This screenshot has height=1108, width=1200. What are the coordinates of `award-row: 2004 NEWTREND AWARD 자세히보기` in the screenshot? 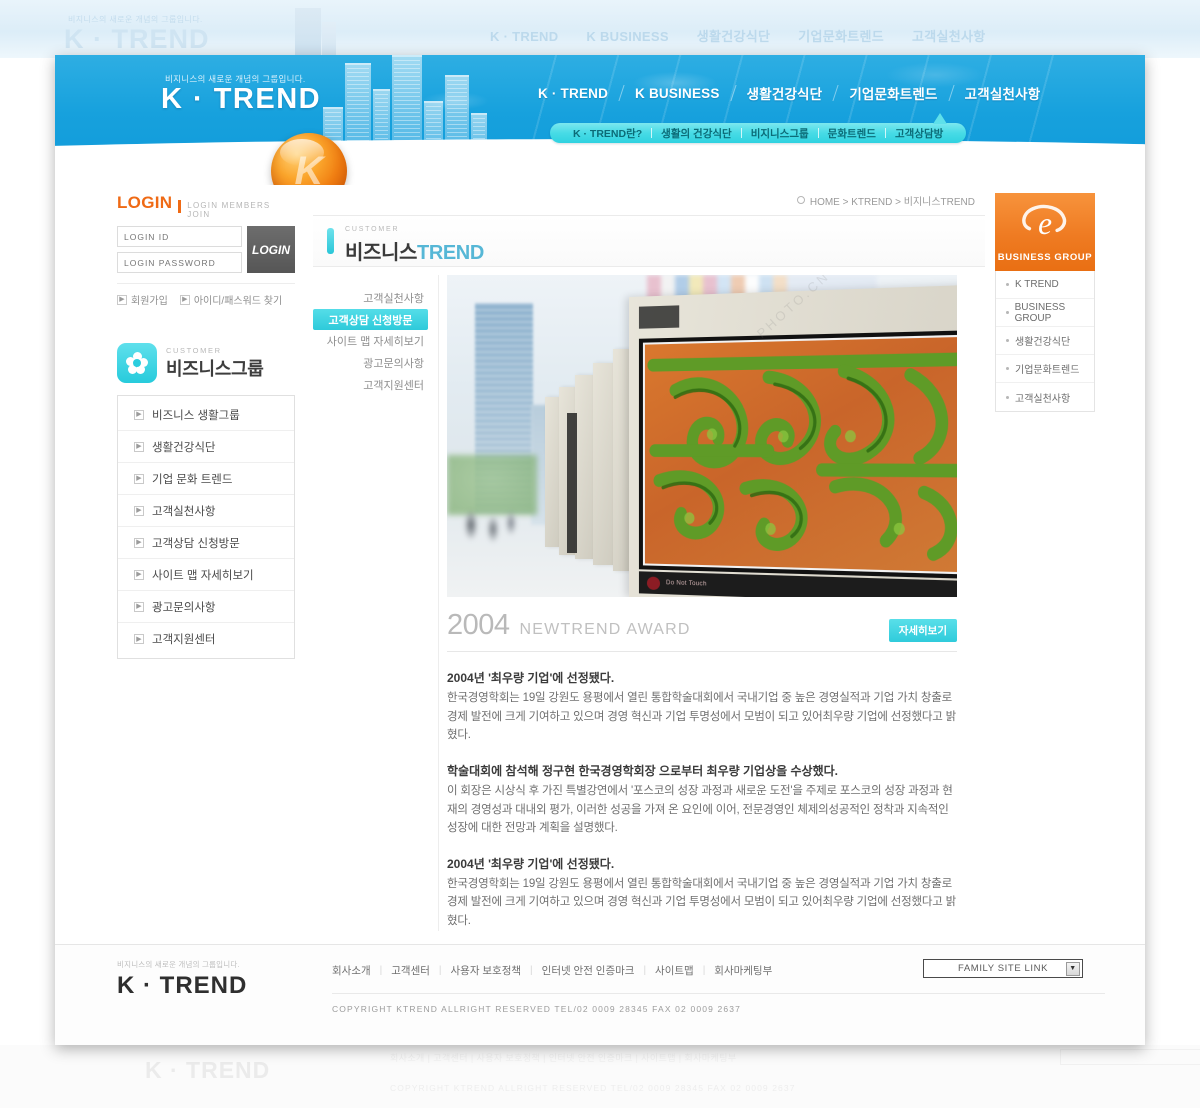 It's located at (702, 630).